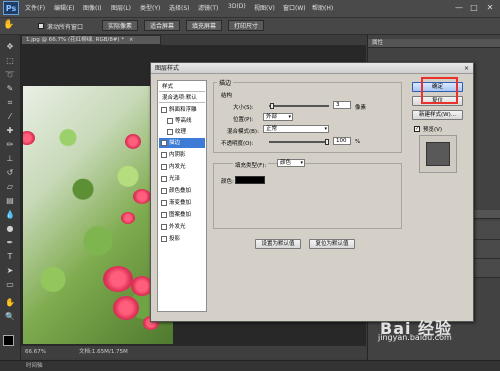 This screenshot has height=371, width=500. What do you see at coordinates (332, 244) in the screenshot?
I see `reset-default-button: 复位为默认值` at bounding box center [332, 244].